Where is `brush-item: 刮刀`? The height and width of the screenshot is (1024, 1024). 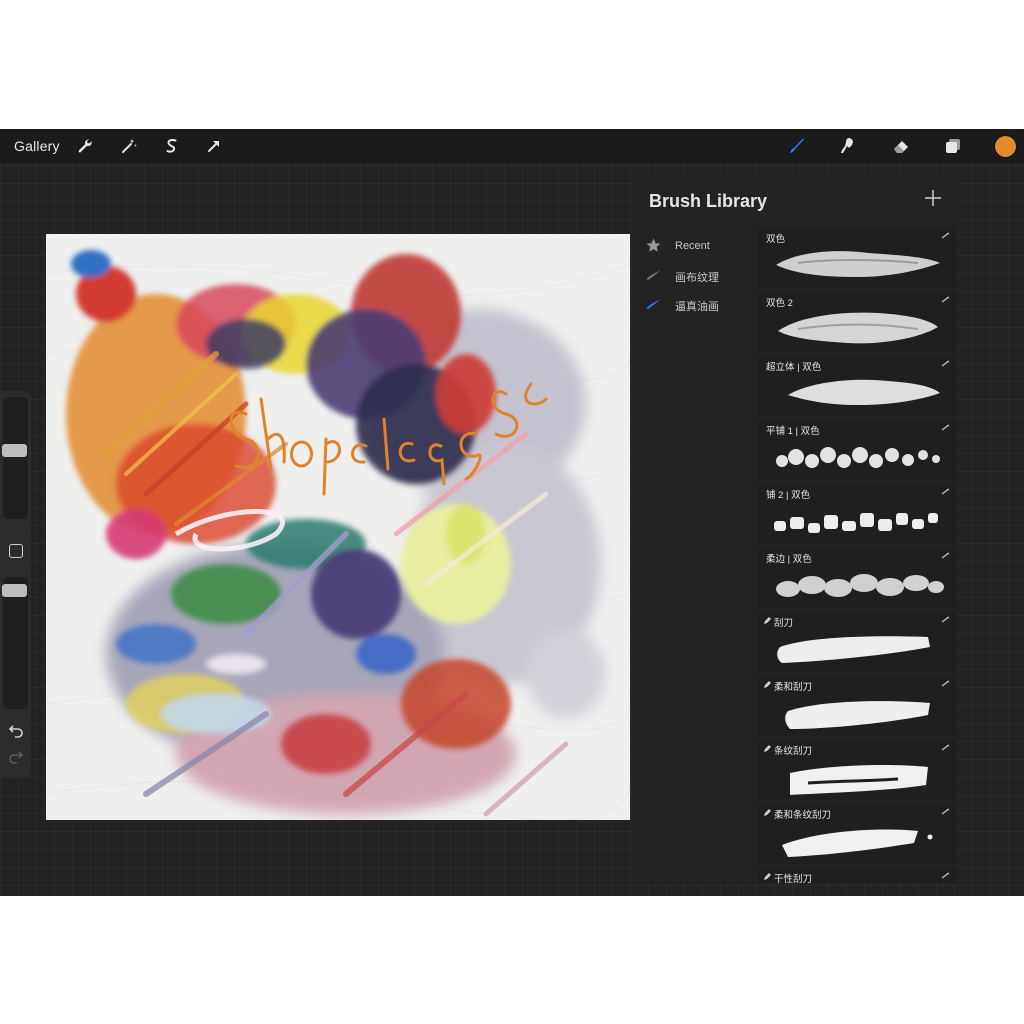
brush-item: 刮刀 is located at coordinates (857, 641).